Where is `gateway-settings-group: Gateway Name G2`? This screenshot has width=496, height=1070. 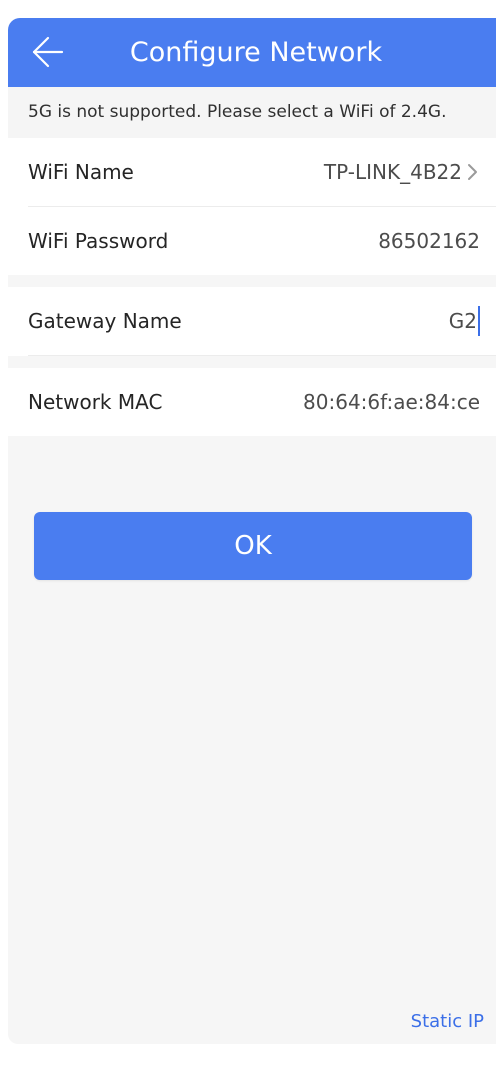 gateway-settings-group: Gateway Name G2 is located at coordinates (252, 321).